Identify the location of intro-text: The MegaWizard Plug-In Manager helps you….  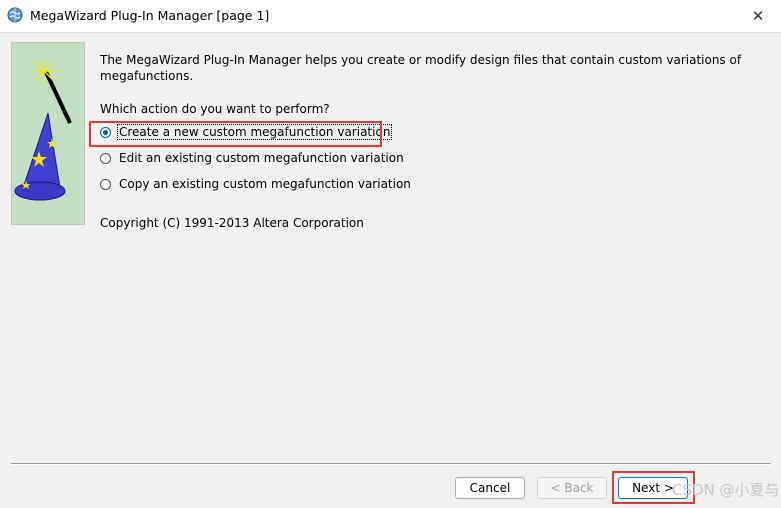
(421, 68).